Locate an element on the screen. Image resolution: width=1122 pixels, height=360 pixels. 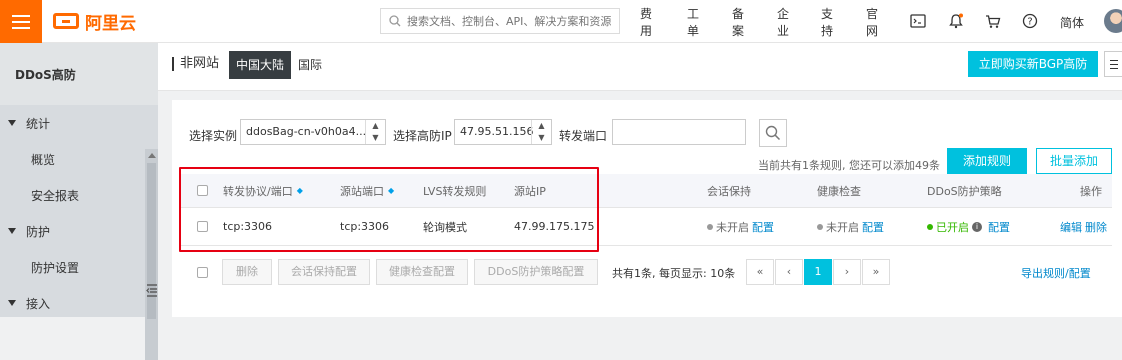
column-ddos-policy: DDoS防护策略 is located at coordinates (964, 191).